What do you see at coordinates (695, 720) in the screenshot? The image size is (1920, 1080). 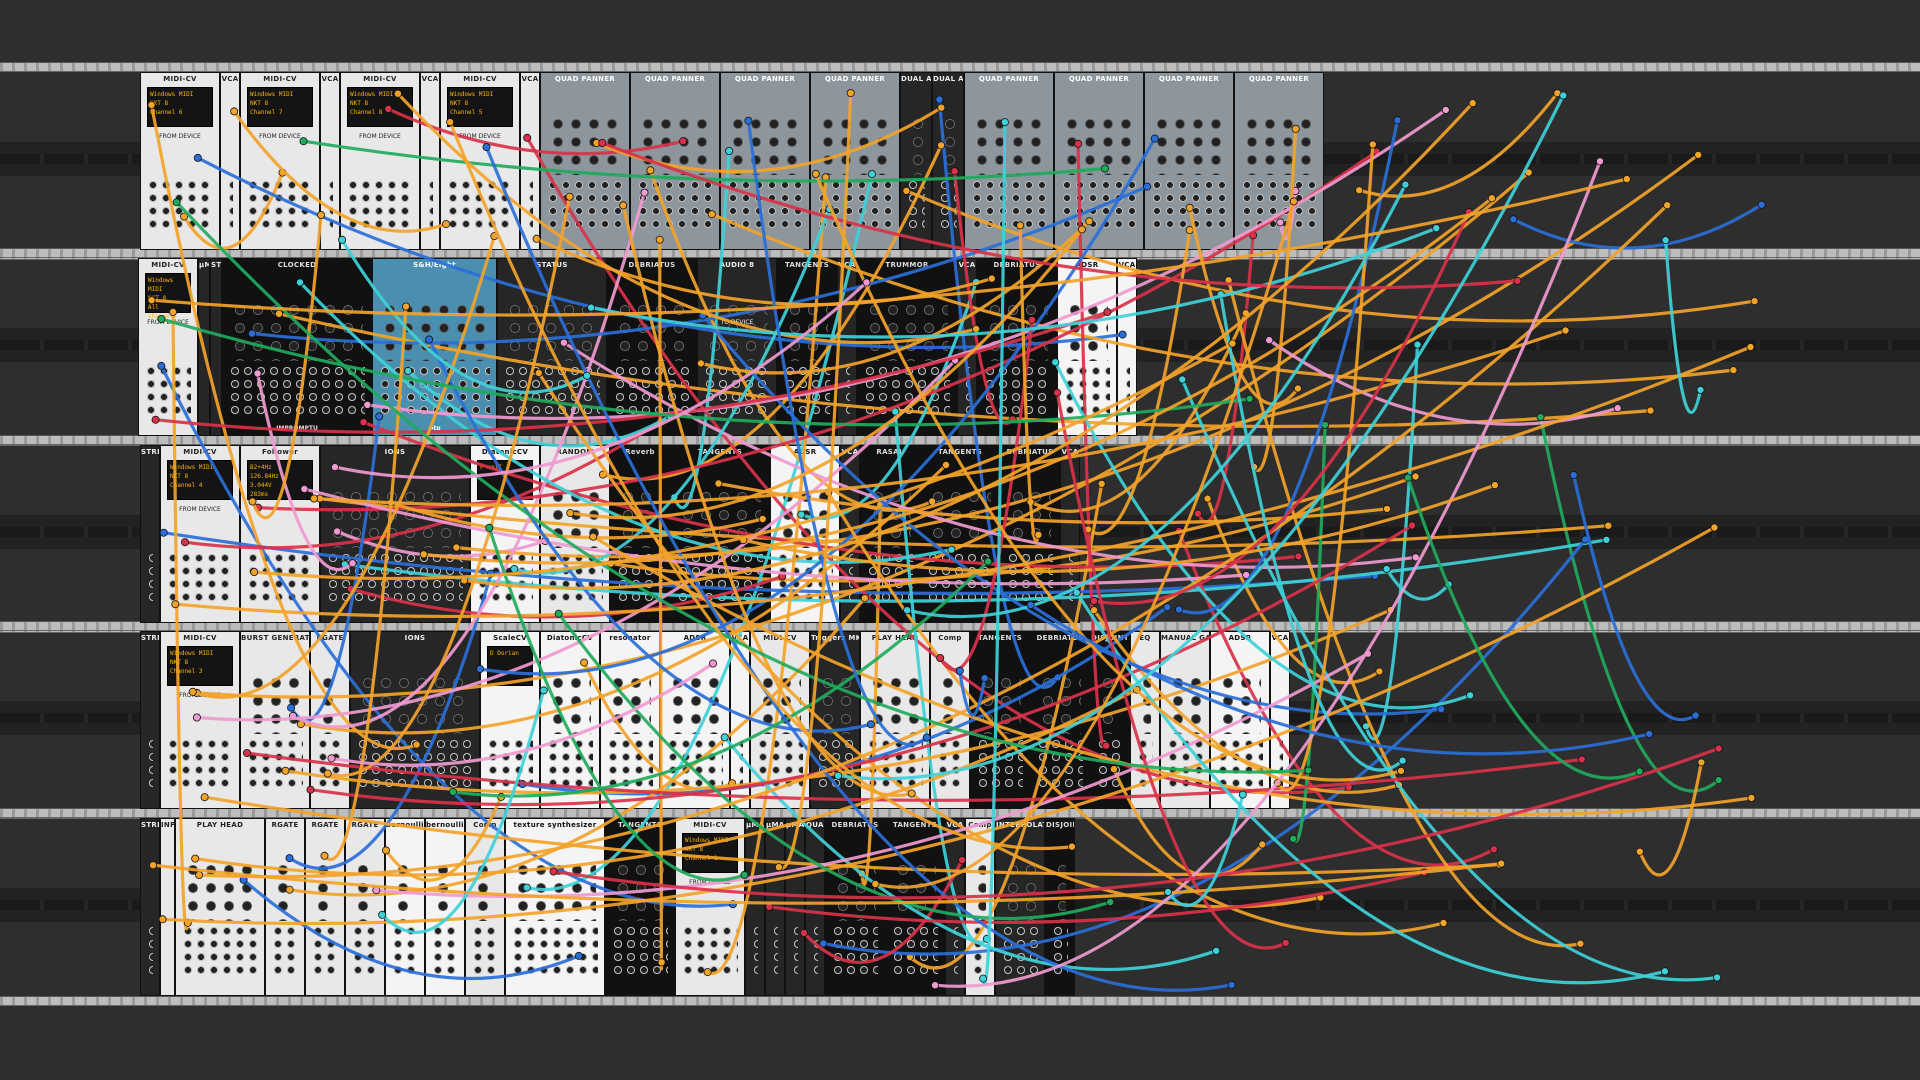 I see `adsr-r4a: ADSR` at bounding box center [695, 720].